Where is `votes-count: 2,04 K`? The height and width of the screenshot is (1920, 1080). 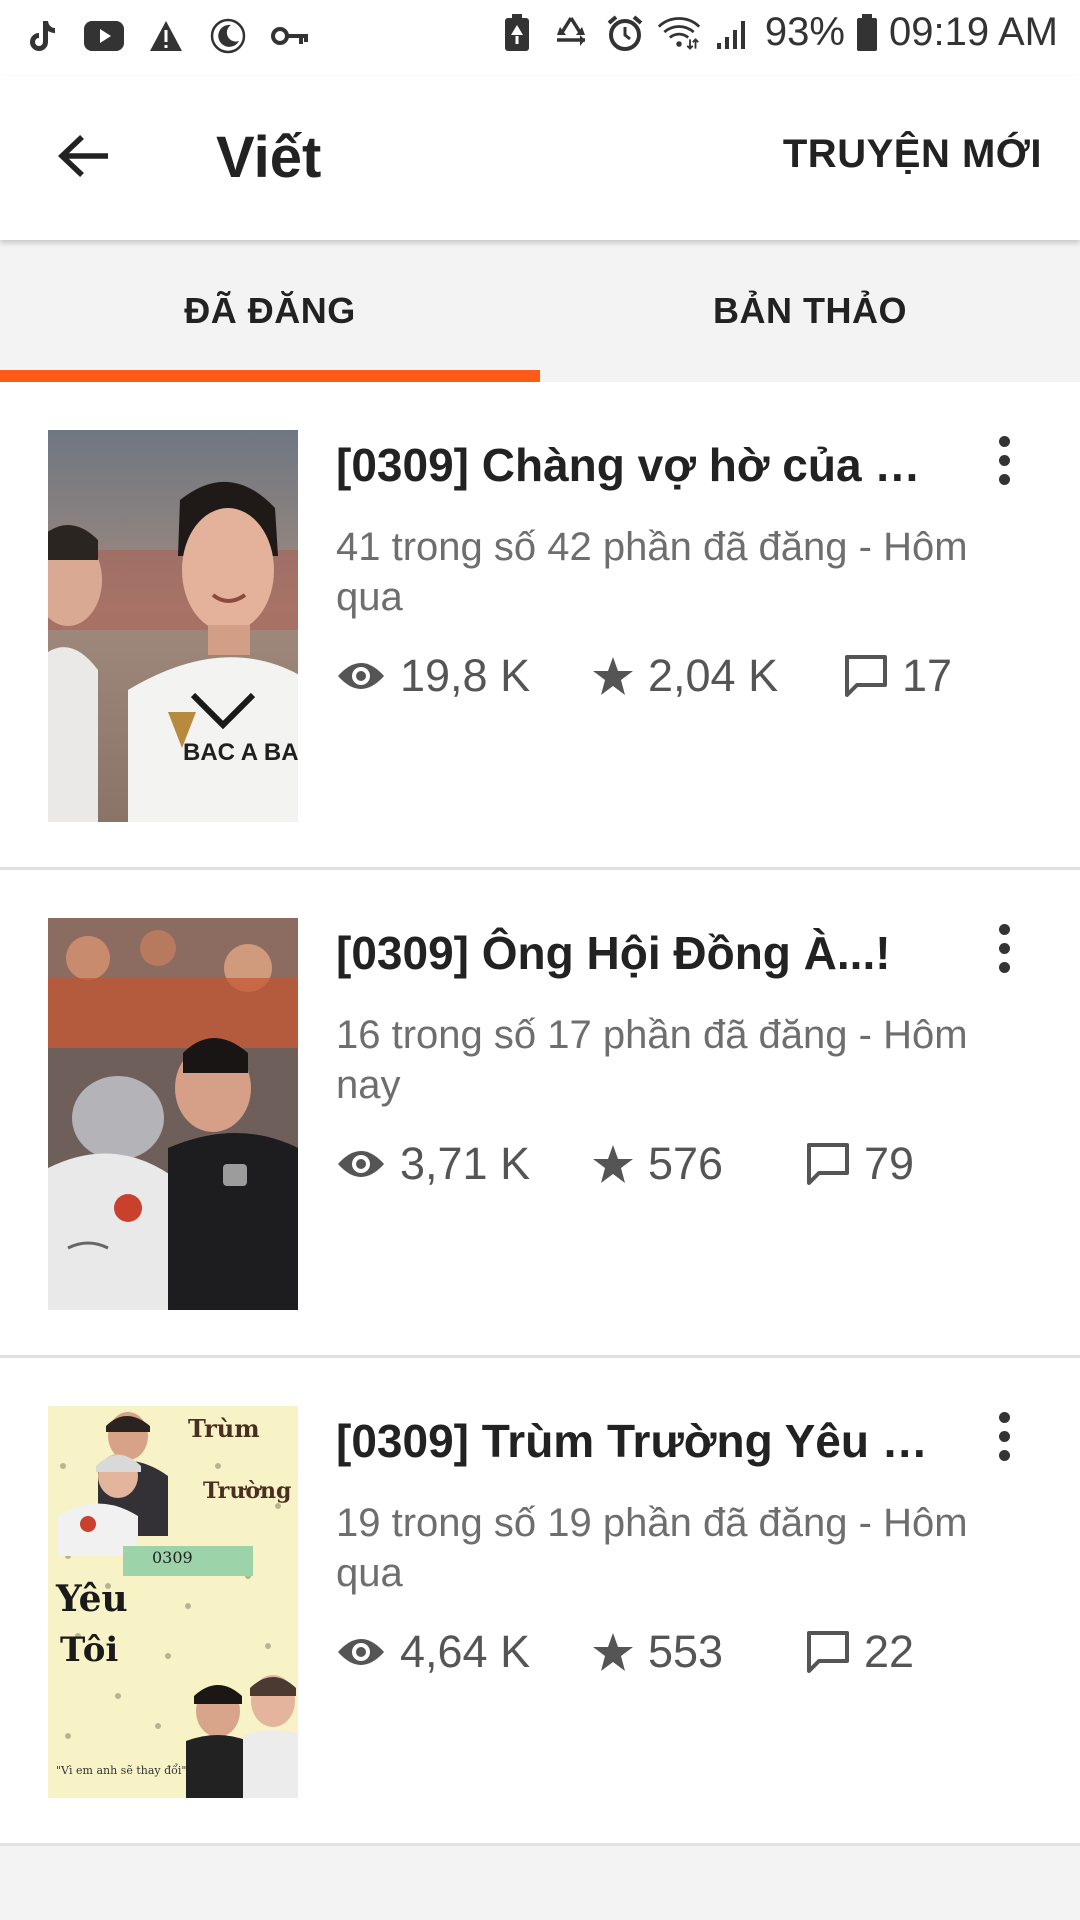
votes-count: 2,04 K is located at coordinates (713, 675).